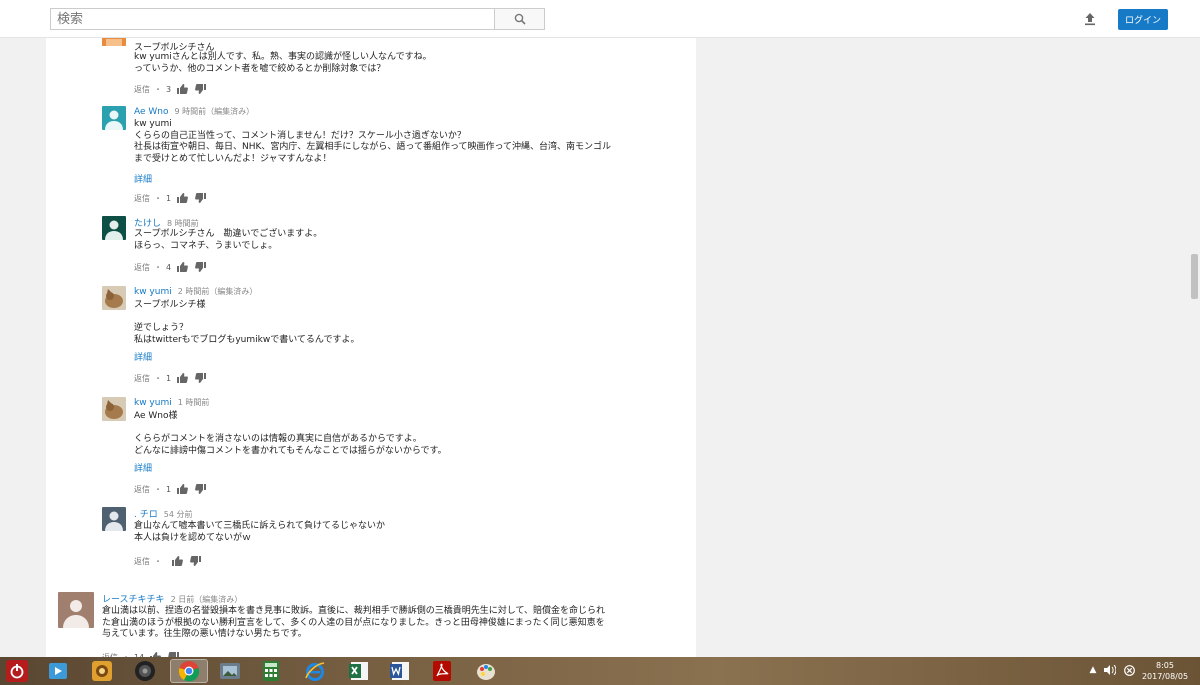  I want to click on word-app, so click(400, 671).